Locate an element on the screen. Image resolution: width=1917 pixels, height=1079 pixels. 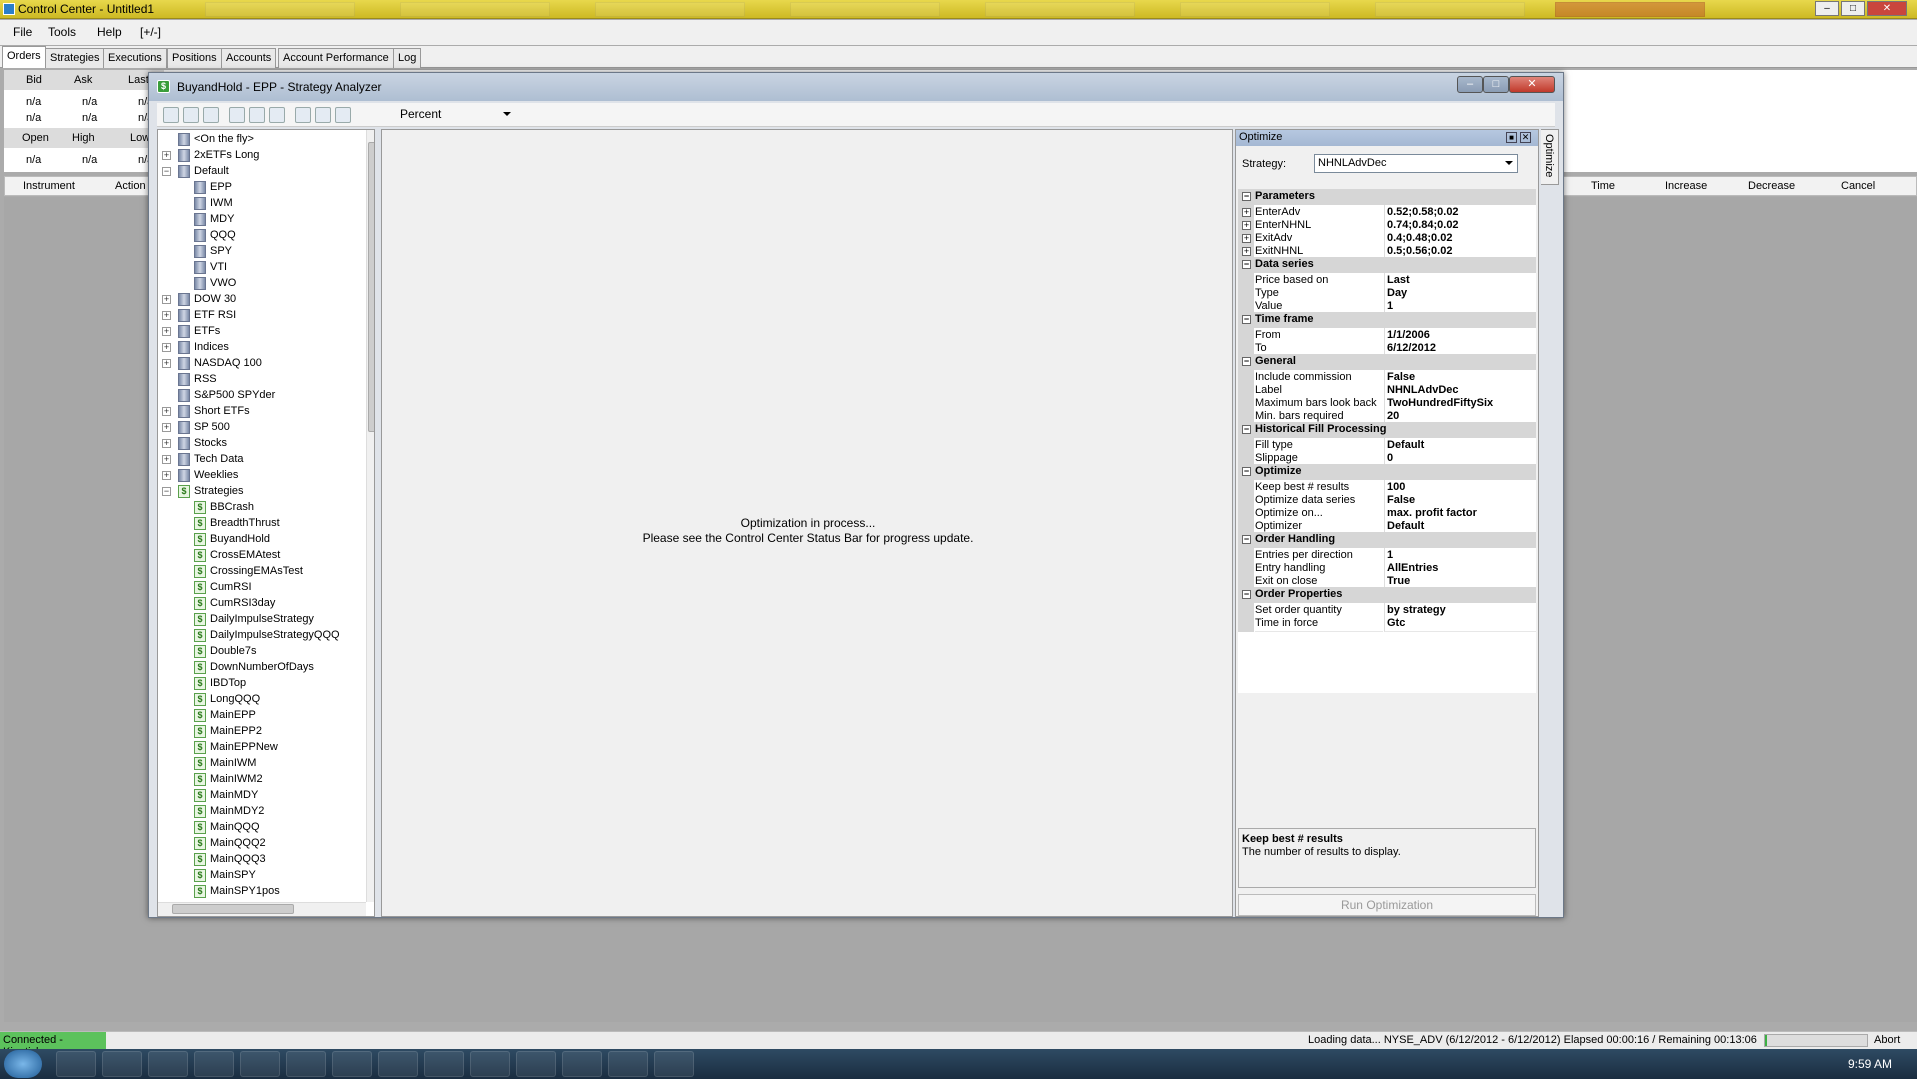
tree-strategy-item: $ LongQQQ is located at coordinates (263, 700).